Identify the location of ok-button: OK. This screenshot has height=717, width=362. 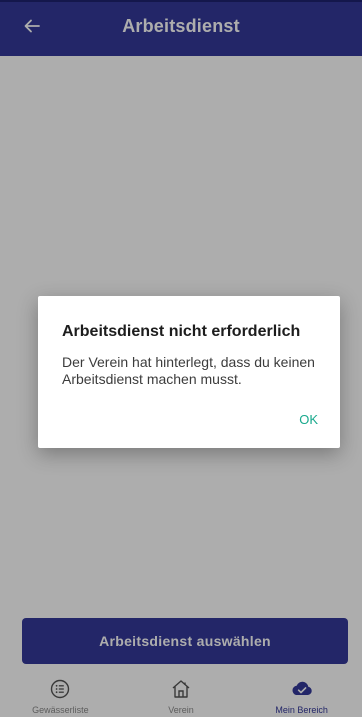
(308, 419).